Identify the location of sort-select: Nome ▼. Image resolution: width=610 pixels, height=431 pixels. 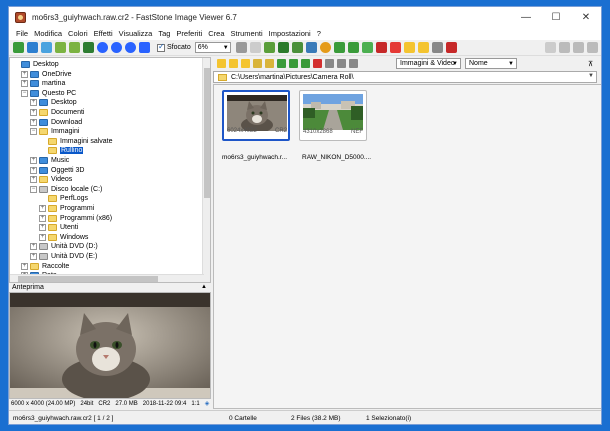
(491, 63).